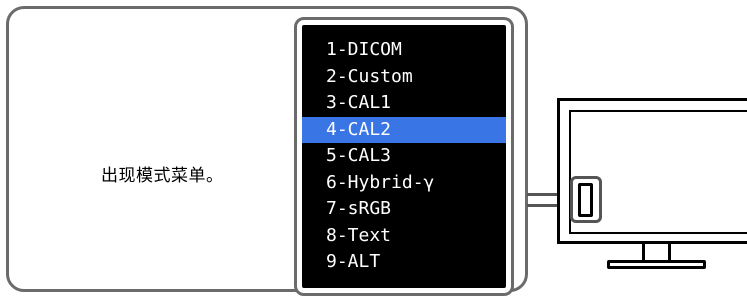 Image resolution: width=747 pixels, height=297 pixels. Describe the element at coordinates (404, 103) in the screenshot. I see `menu-item-3: 3-CAL1` at that location.